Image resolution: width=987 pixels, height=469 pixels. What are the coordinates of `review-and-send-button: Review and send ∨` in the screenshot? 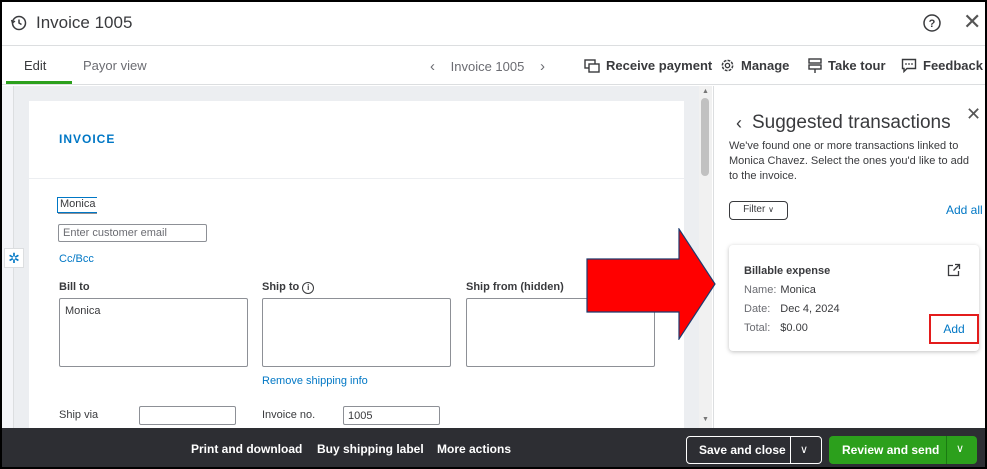 It's located at (903, 450).